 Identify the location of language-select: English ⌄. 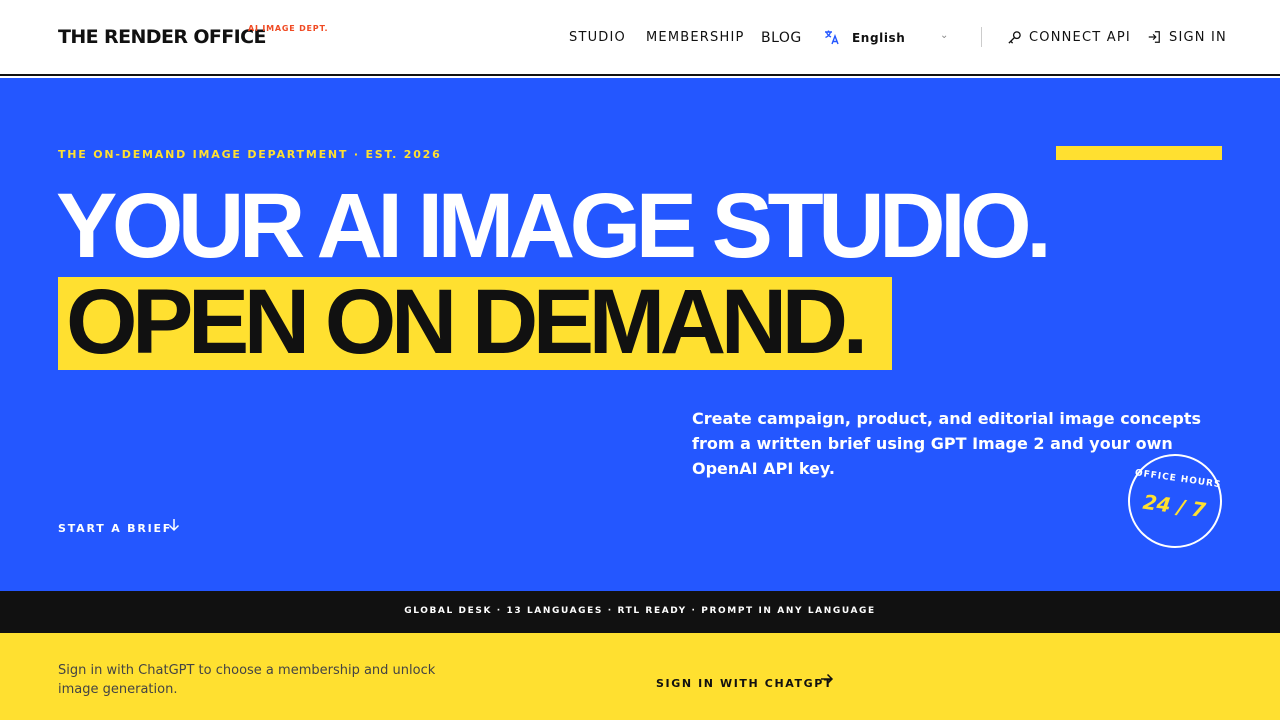
(887, 38).